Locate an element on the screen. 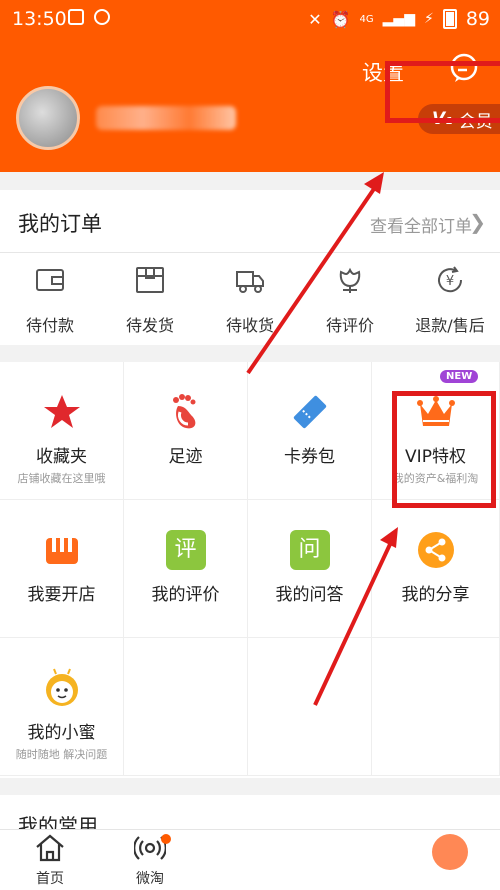 This screenshot has height=890, width=500. order-pending-shipment: 待发货 is located at coordinates (150, 298).